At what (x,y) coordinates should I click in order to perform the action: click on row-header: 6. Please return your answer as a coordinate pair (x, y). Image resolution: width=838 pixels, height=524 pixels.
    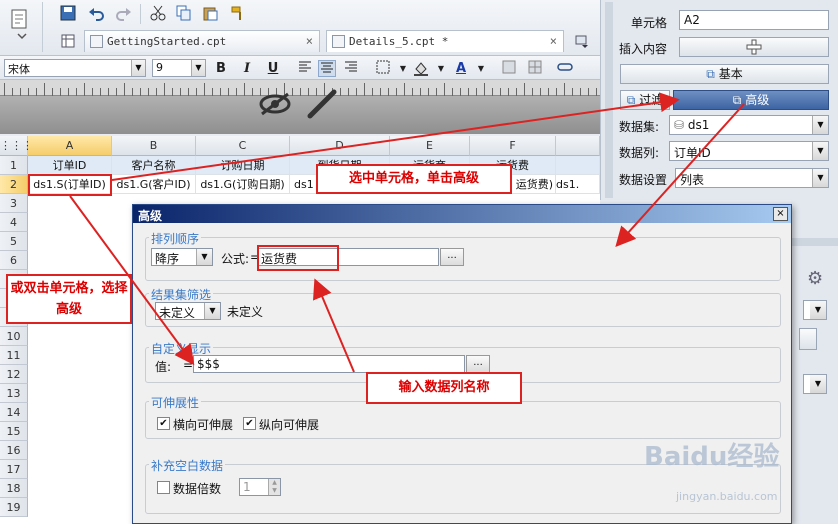
    Looking at the image, I should click on (14, 260).